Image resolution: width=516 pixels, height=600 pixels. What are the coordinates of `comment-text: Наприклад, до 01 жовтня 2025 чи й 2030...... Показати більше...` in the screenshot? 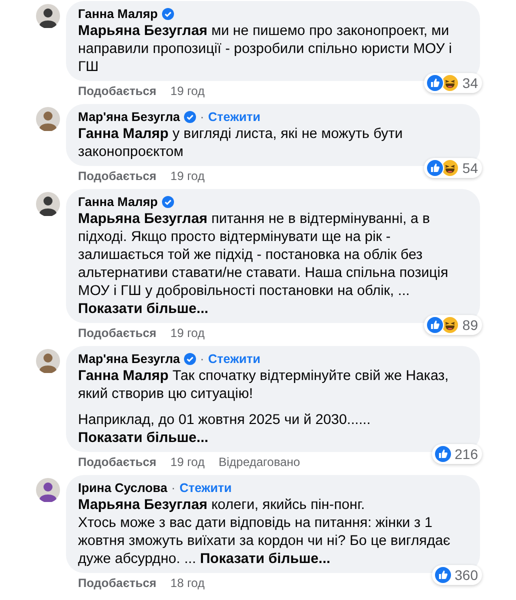 It's located at (225, 429).